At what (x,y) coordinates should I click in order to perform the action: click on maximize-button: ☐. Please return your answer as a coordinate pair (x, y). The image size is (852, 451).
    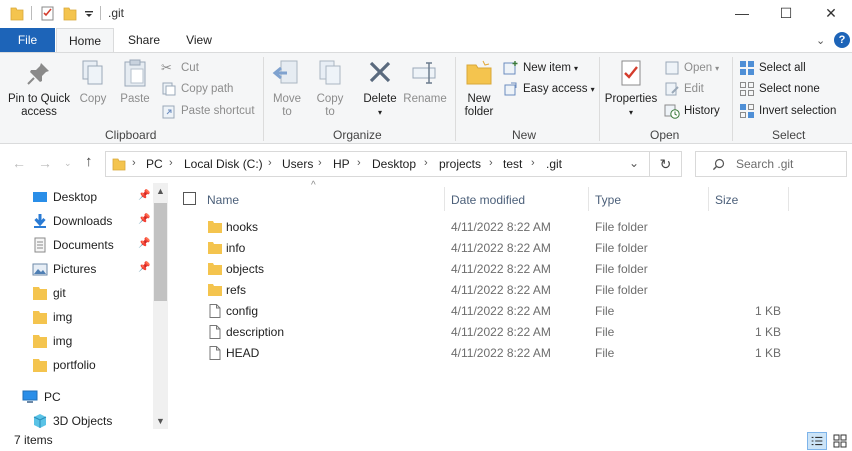
    Looking at the image, I should click on (786, 13).